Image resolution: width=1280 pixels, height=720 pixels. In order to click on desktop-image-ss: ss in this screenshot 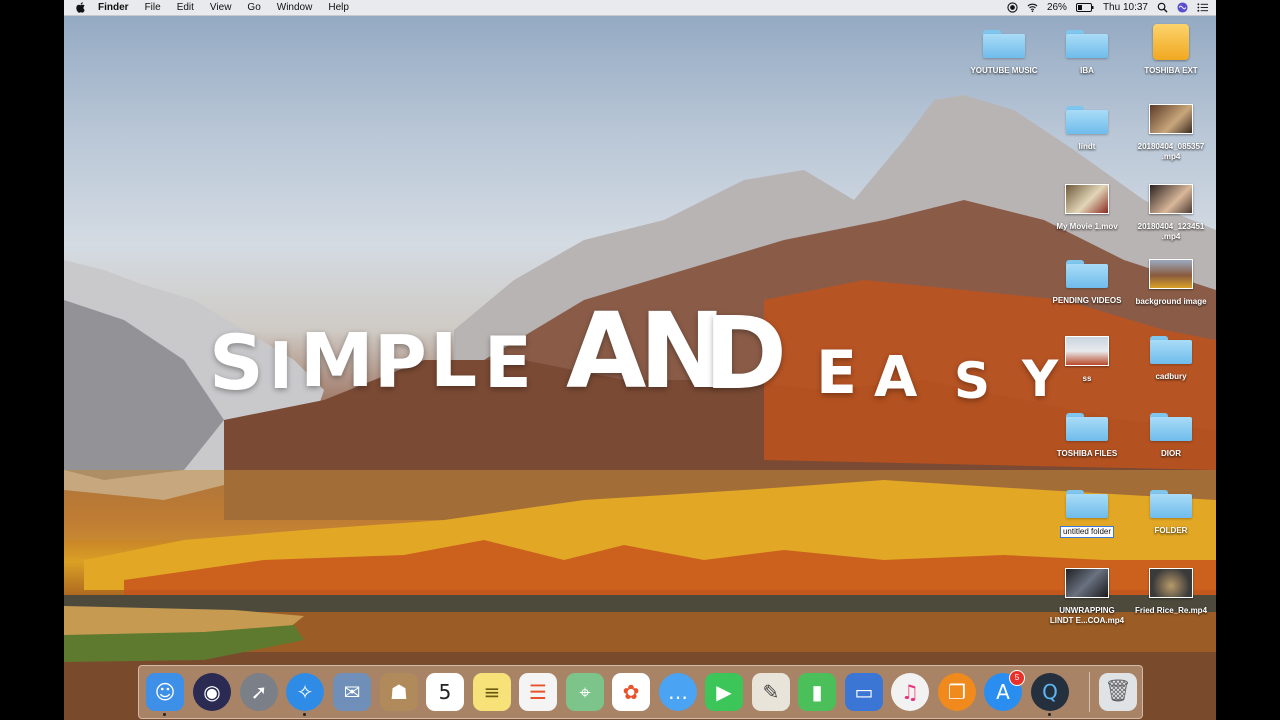, I will do `click(1087, 360)`.